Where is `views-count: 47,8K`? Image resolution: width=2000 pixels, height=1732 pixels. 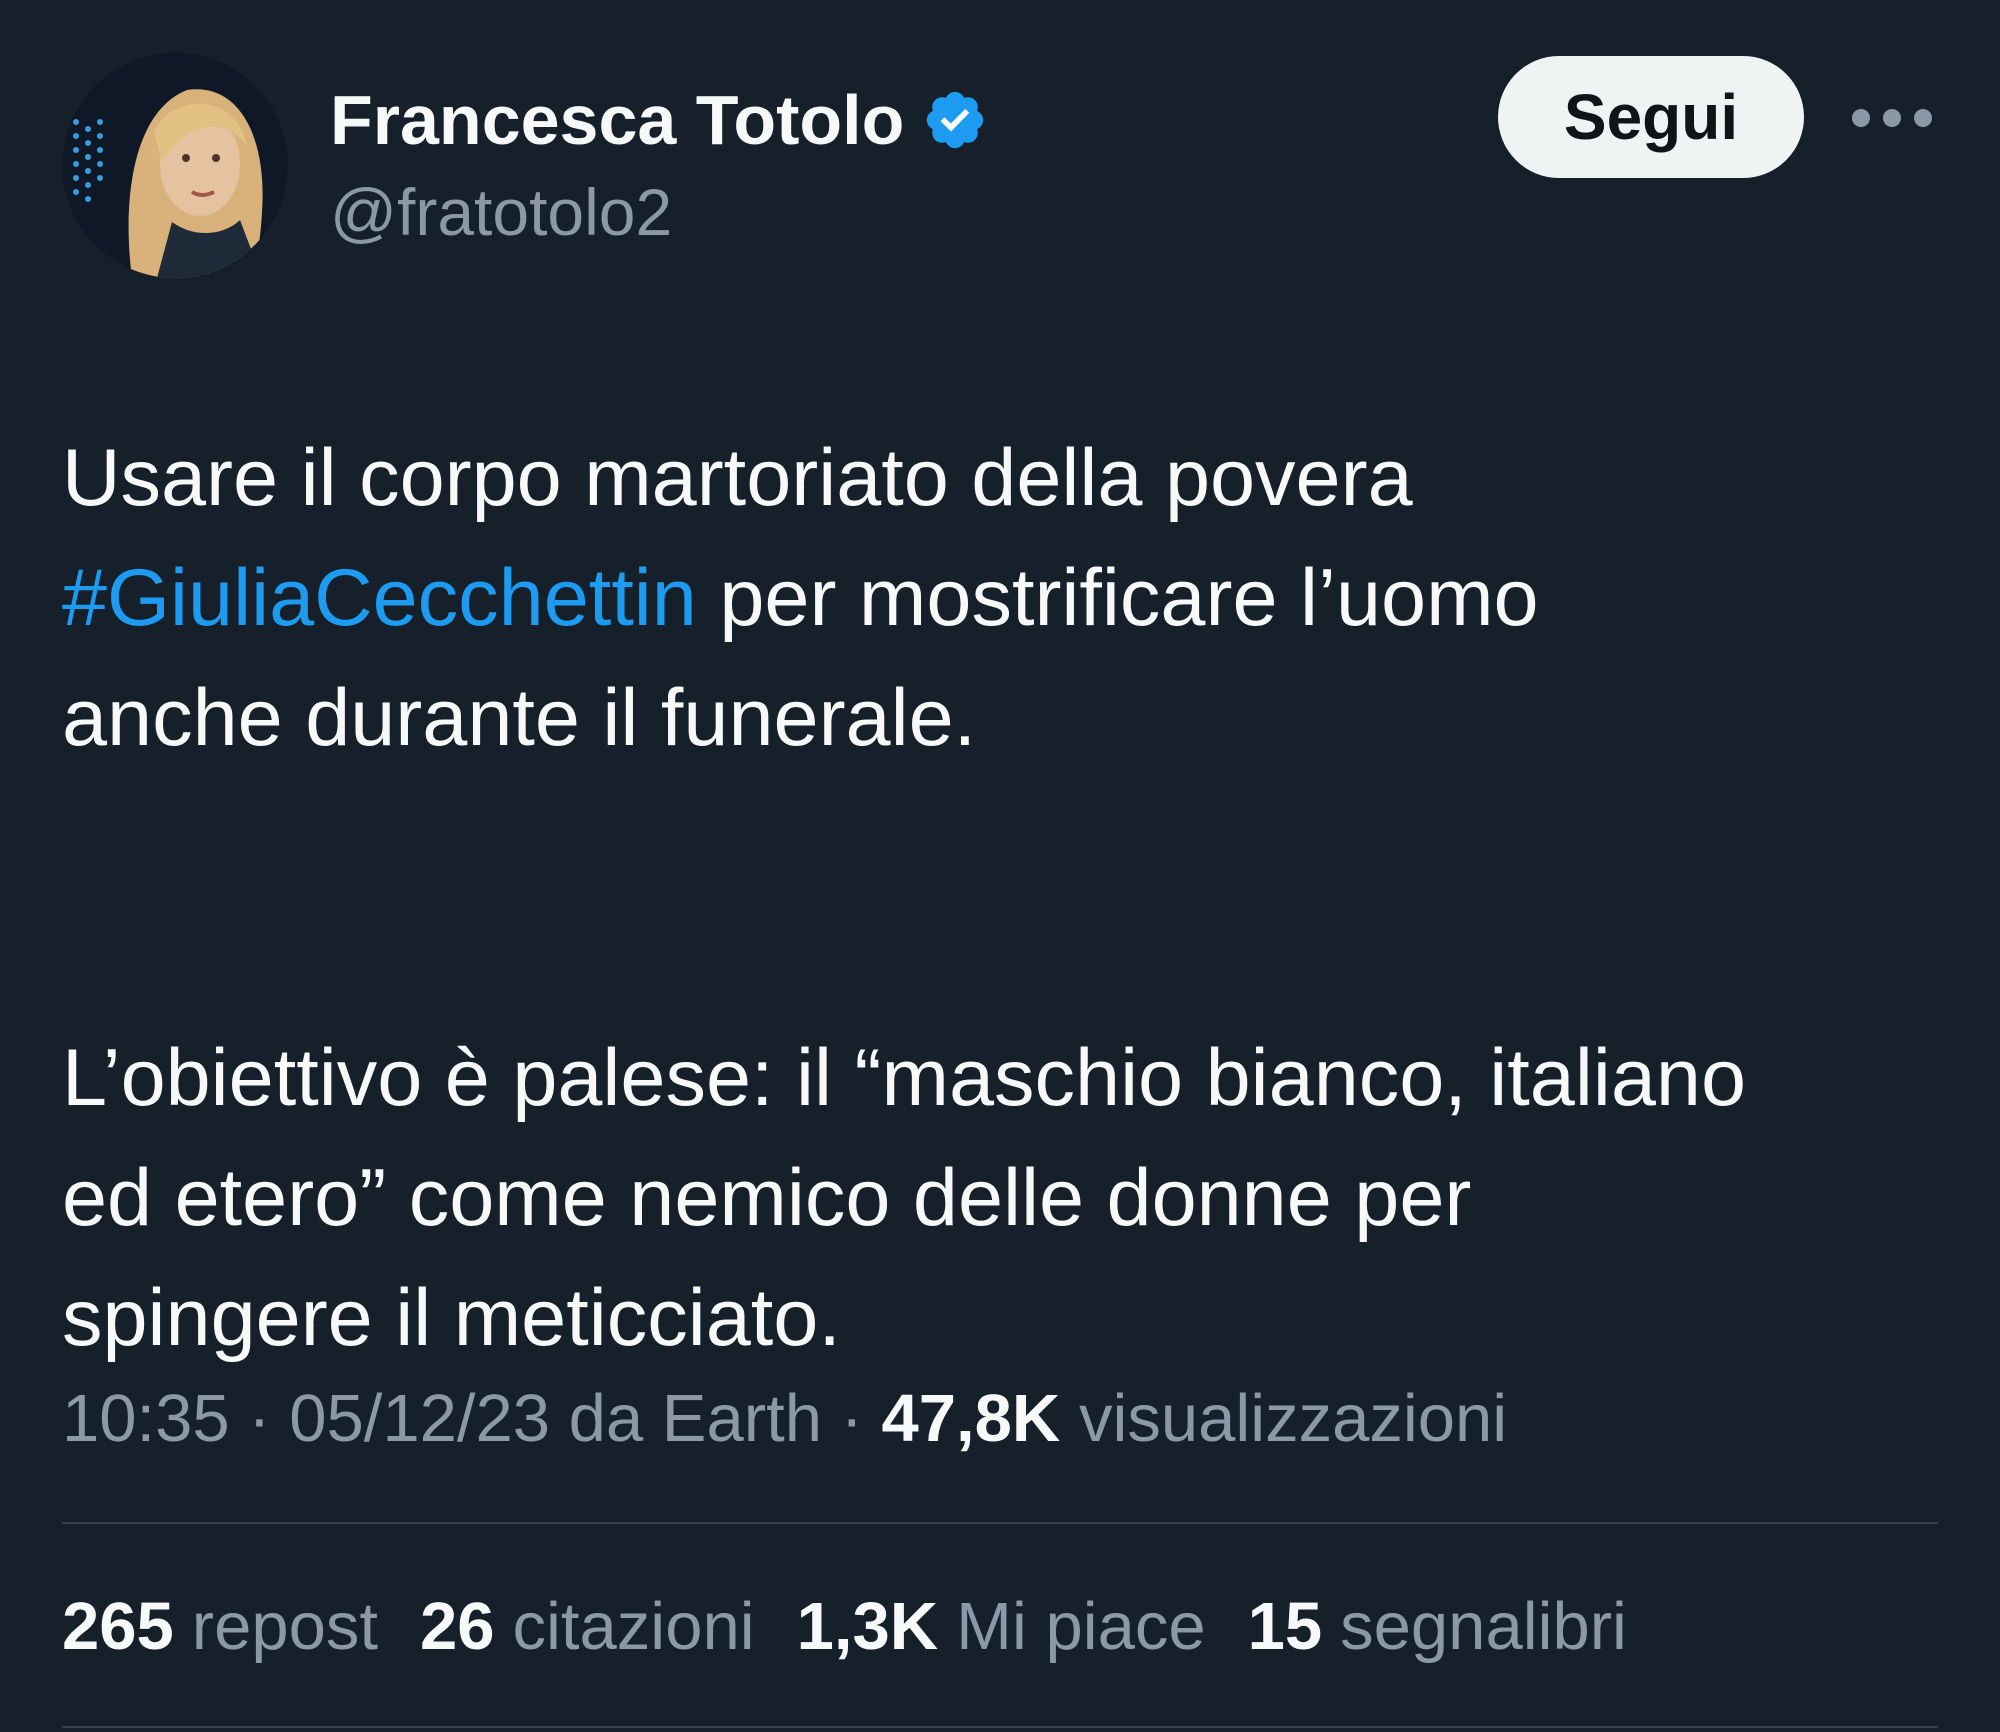
views-count: 47,8K is located at coordinates (971, 1418).